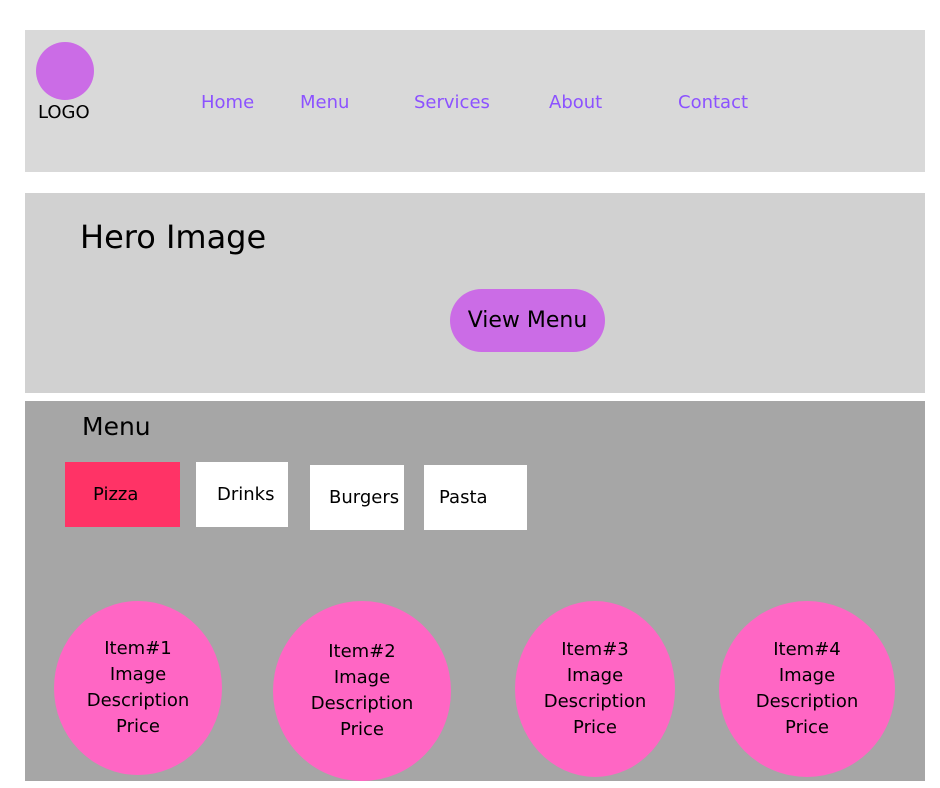 The width and height of the screenshot is (940, 788). What do you see at coordinates (138, 688) in the screenshot?
I see `menu-item-1: Item#1 Image Description Price` at bounding box center [138, 688].